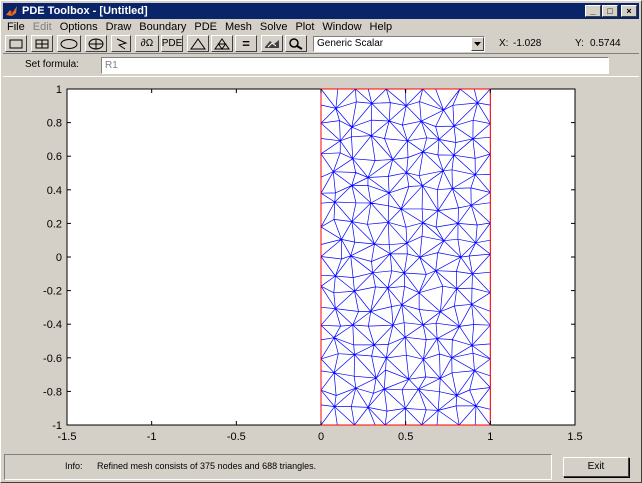 Image resolution: width=642 pixels, height=483 pixels. I want to click on solve-button: =, so click(246, 43).